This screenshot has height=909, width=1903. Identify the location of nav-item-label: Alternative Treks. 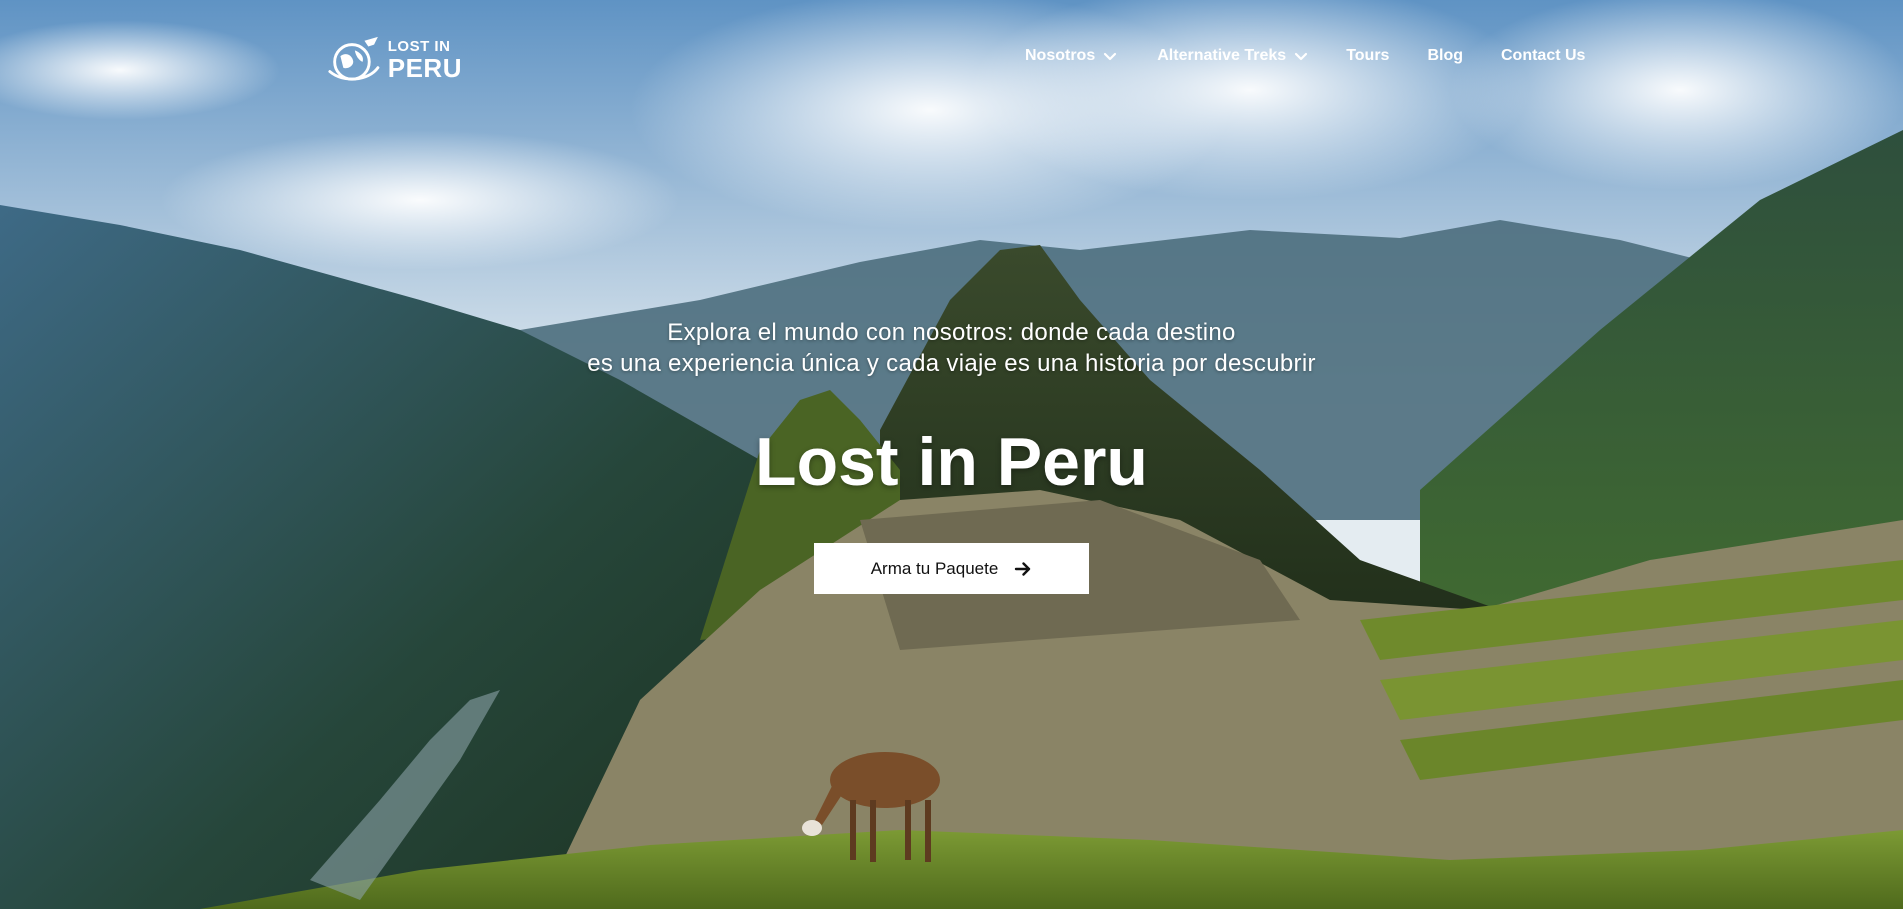
(1222, 55).